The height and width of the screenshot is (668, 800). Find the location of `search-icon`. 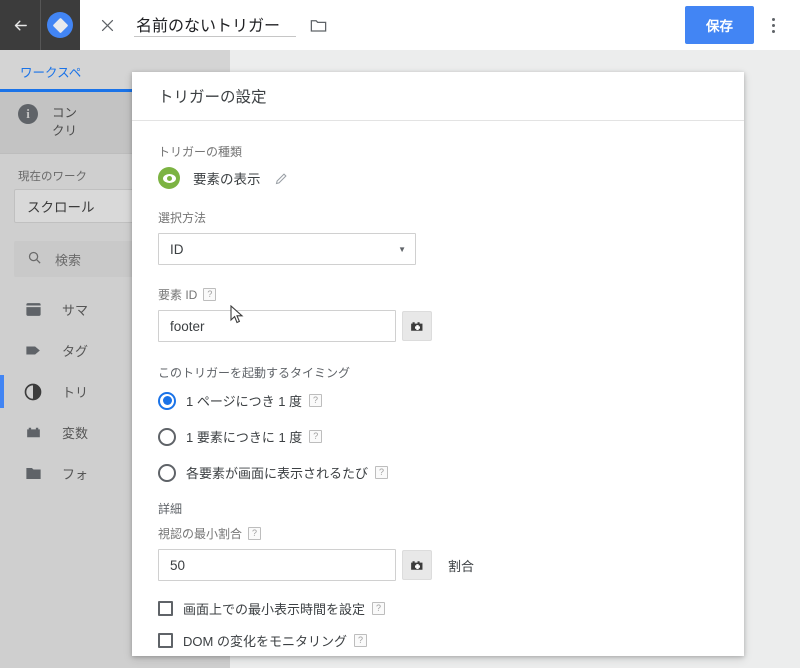

search-icon is located at coordinates (34, 259).